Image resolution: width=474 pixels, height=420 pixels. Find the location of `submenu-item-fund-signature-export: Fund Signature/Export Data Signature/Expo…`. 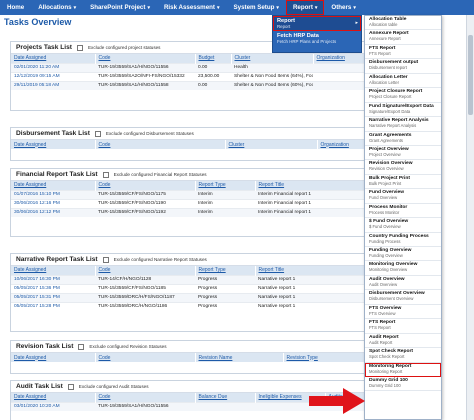

submenu-item-fund-signature-export: Fund Signature/Export Data Signature/Expo… is located at coordinates (403, 110).